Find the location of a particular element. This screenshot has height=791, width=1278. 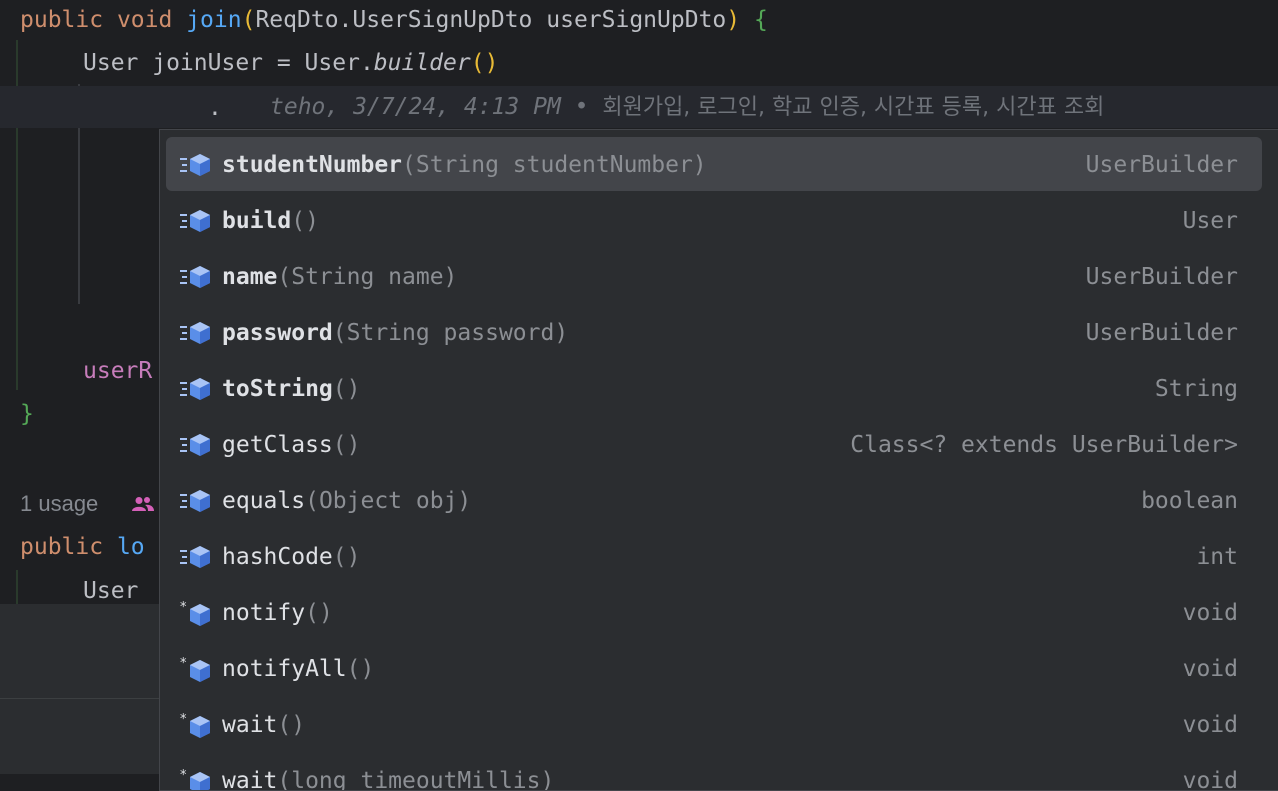

completion-item: build() User is located at coordinates (714, 221).